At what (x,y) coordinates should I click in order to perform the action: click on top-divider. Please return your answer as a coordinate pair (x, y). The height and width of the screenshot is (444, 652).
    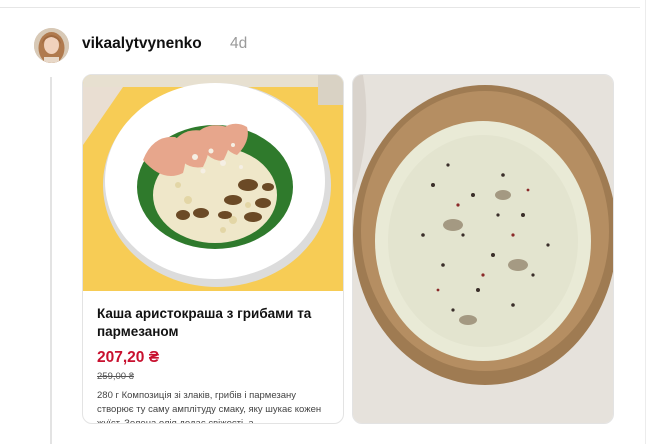
    Looking at the image, I should click on (320, 7).